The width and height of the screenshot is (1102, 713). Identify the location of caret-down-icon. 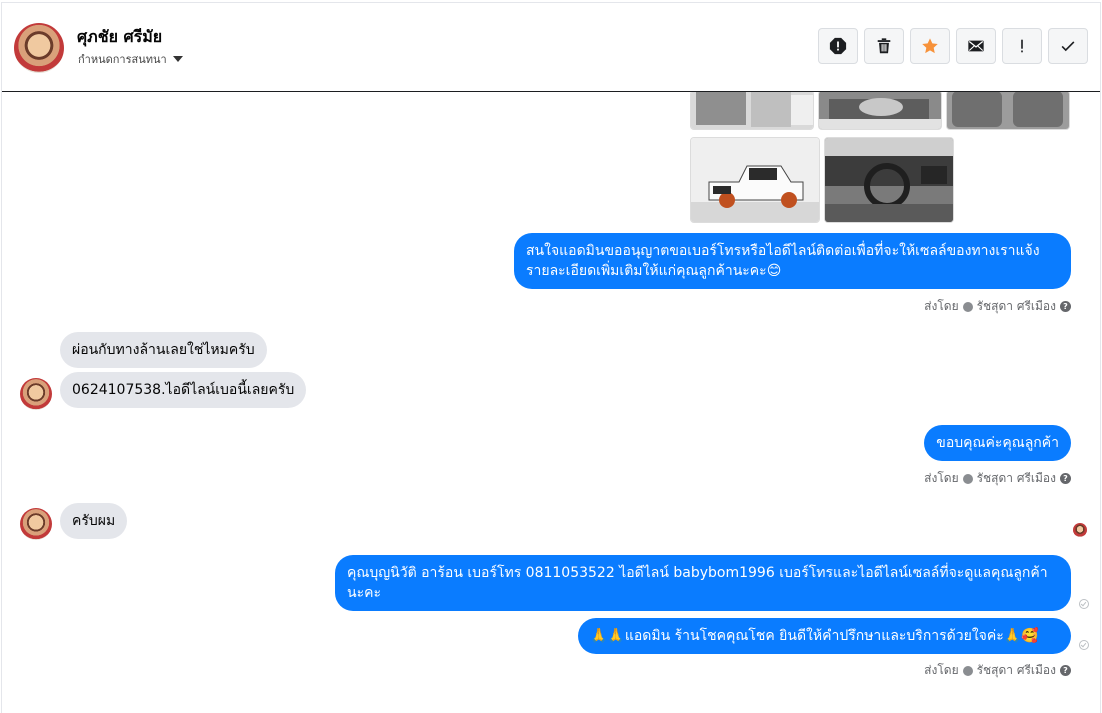
(177, 59).